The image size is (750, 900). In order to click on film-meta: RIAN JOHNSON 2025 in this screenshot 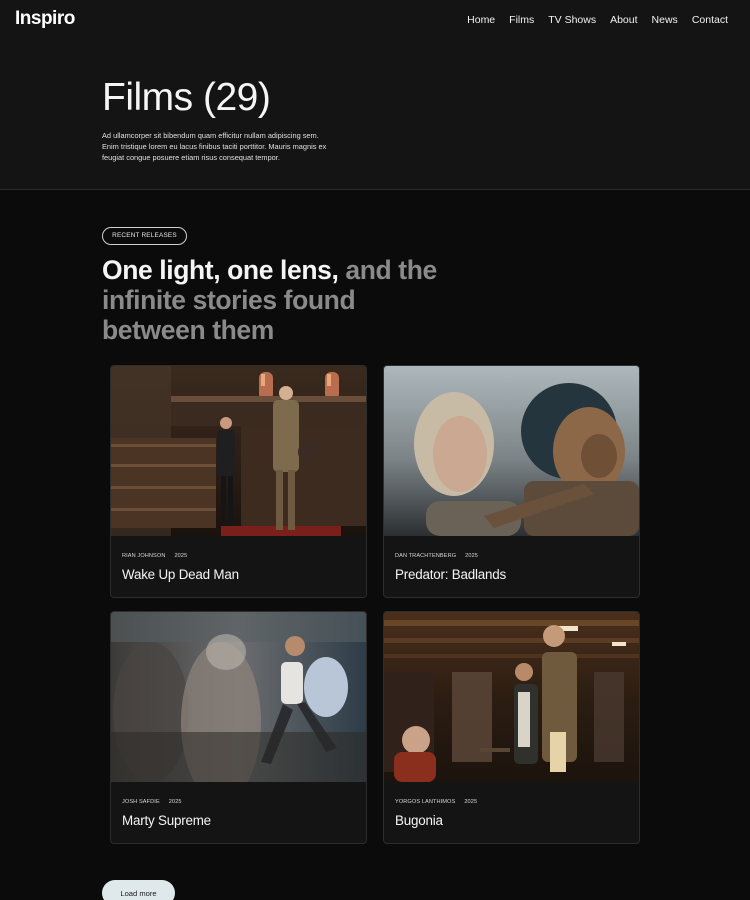, I will do `click(154, 556)`.